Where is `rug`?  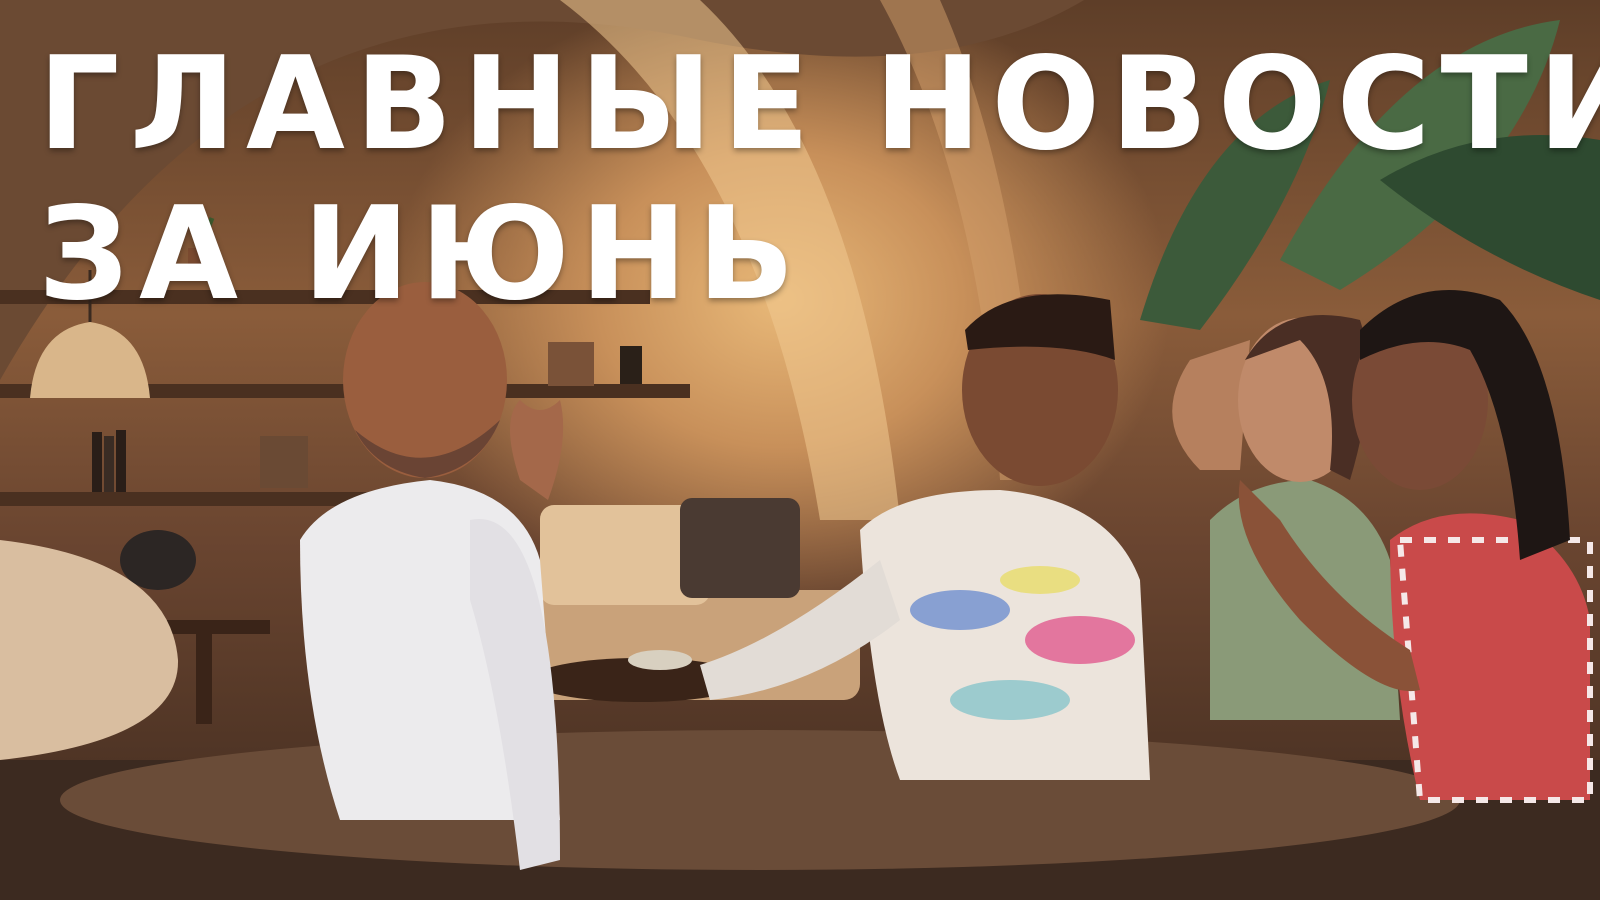
rug is located at coordinates (760, 800).